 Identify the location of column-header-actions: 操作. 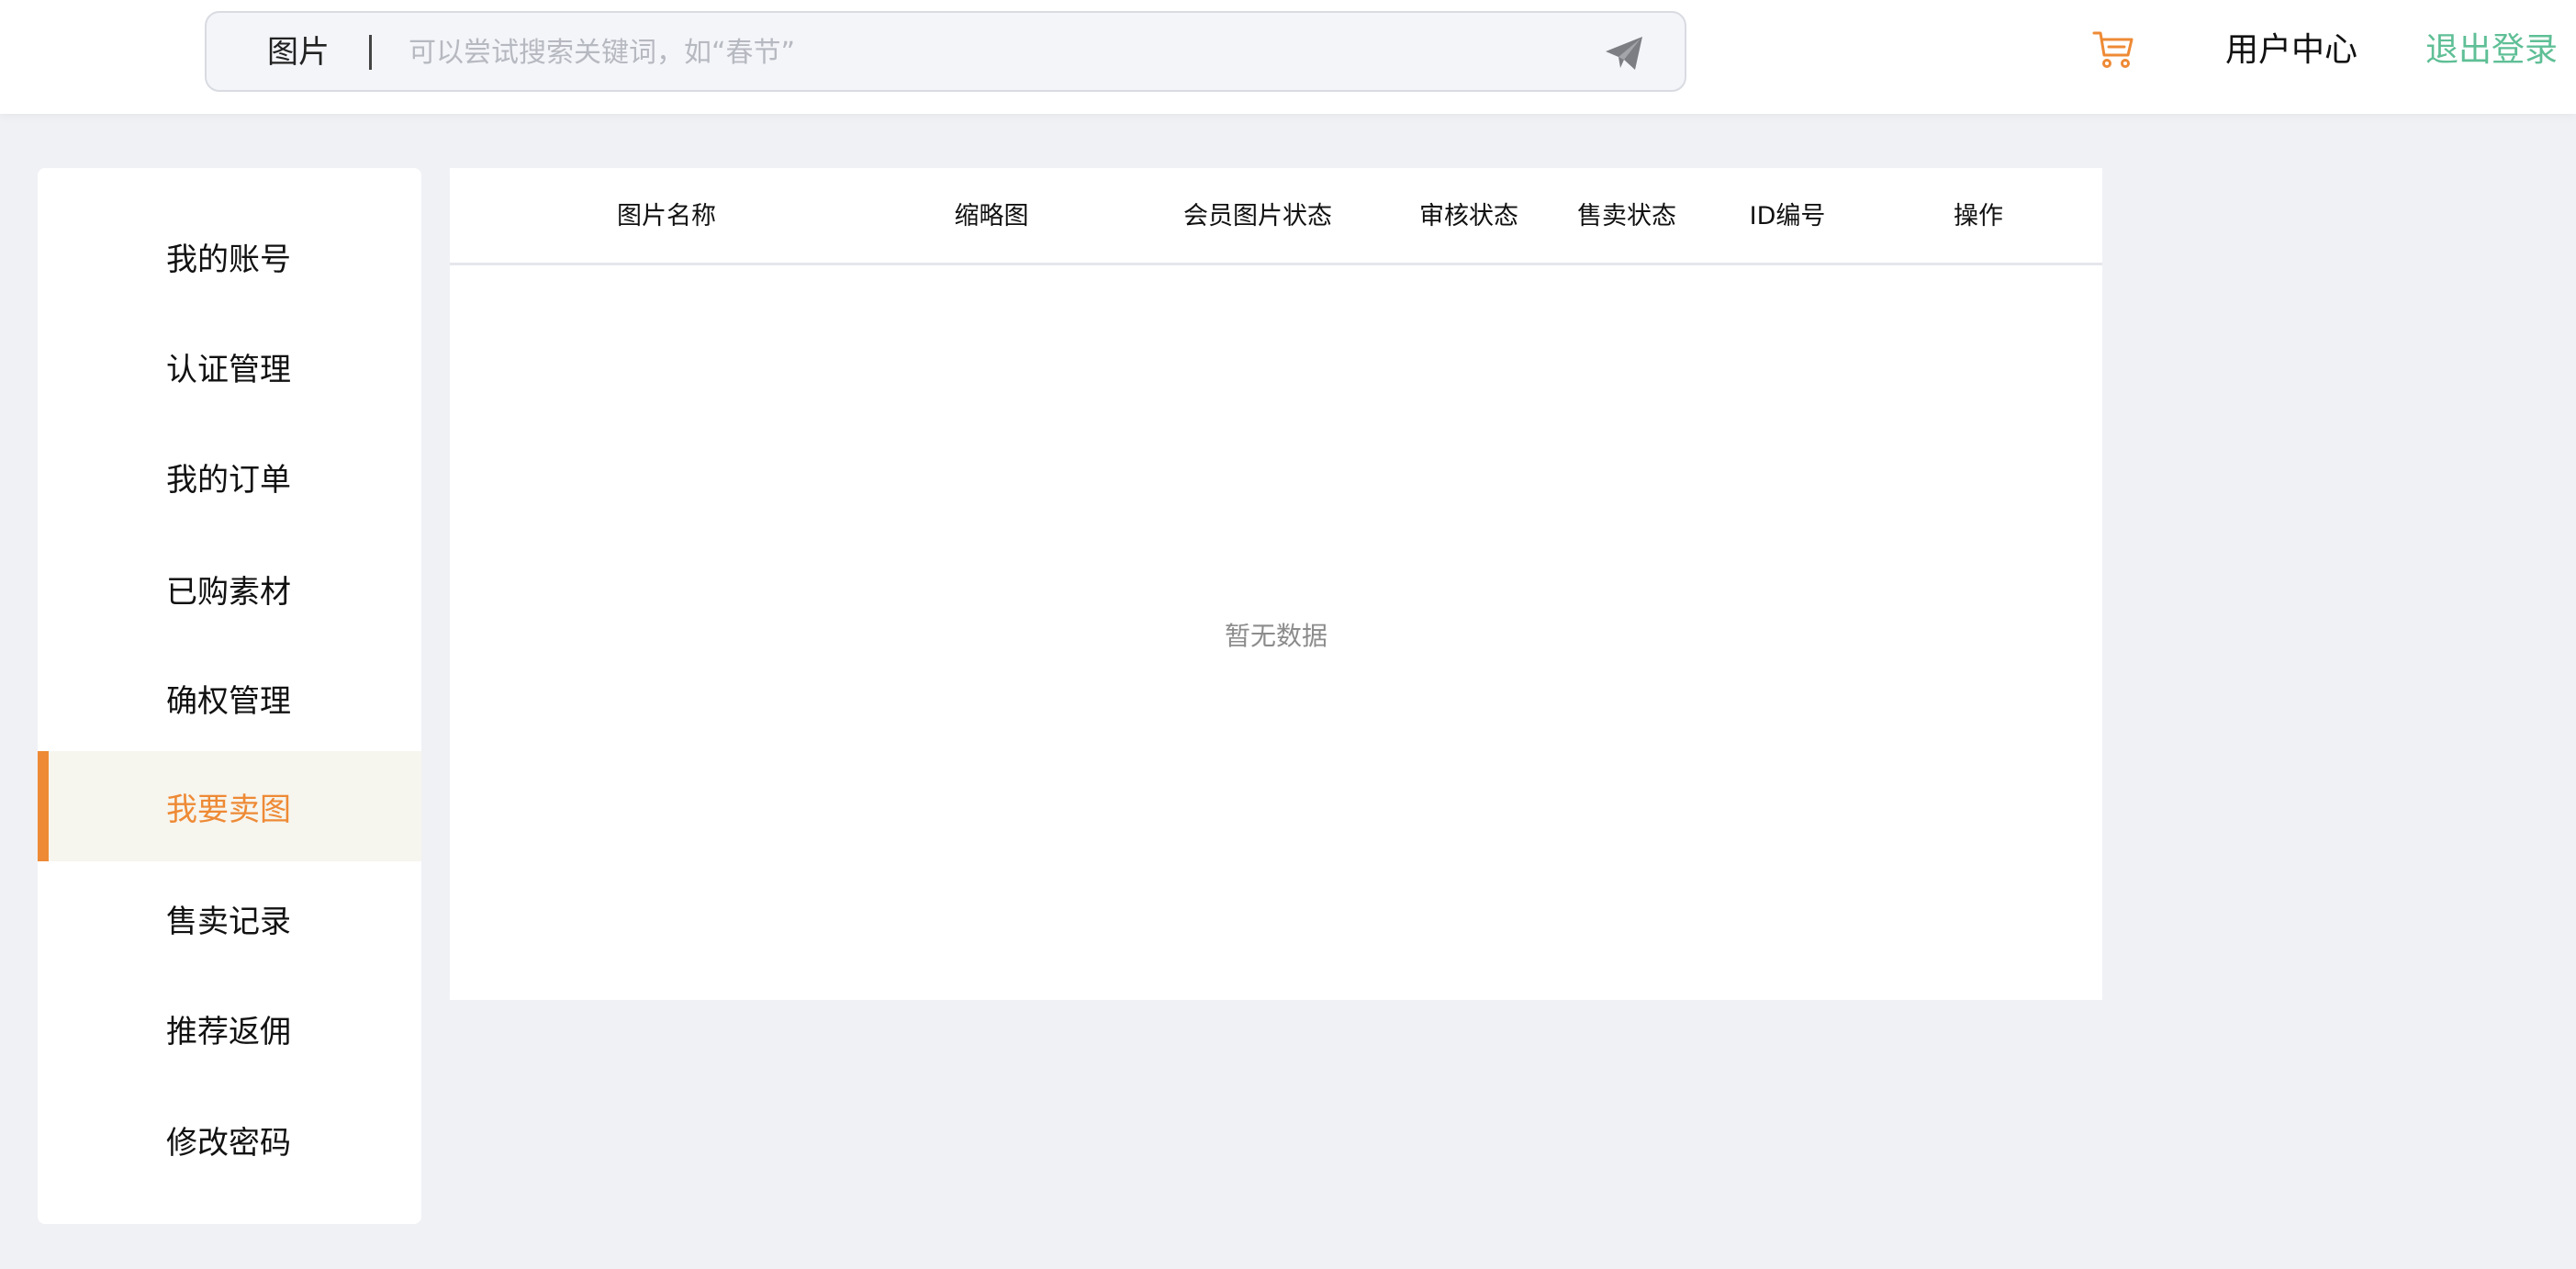
(1978, 216).